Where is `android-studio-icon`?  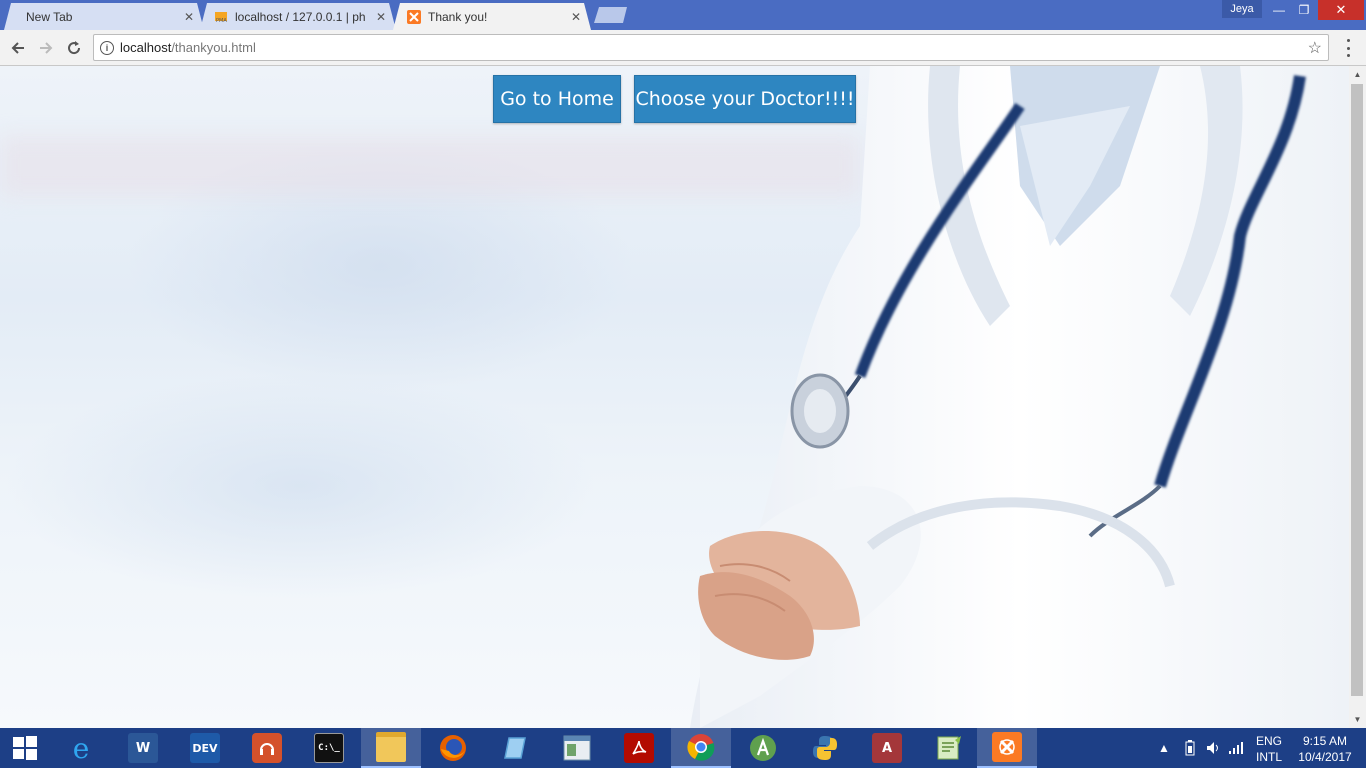 android-studio-icon is located at coordinates (763, 748).